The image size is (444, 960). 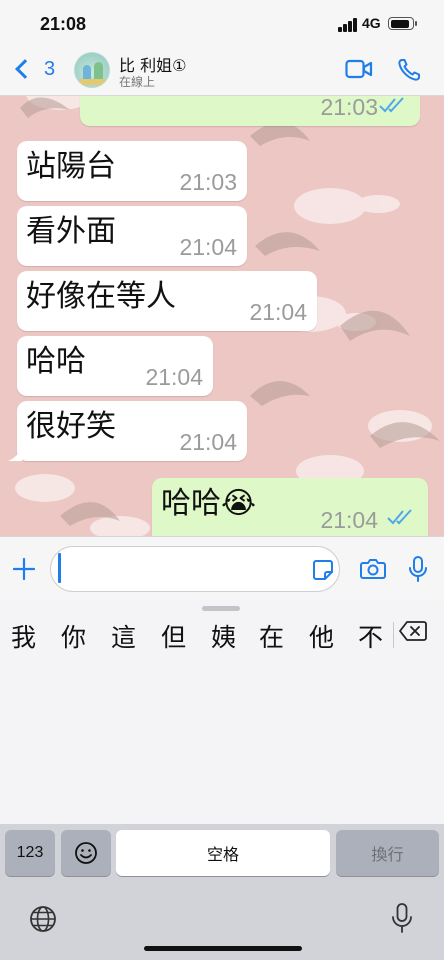 I want to click on numbers-key-label: 123, so click(x=30, y=852).